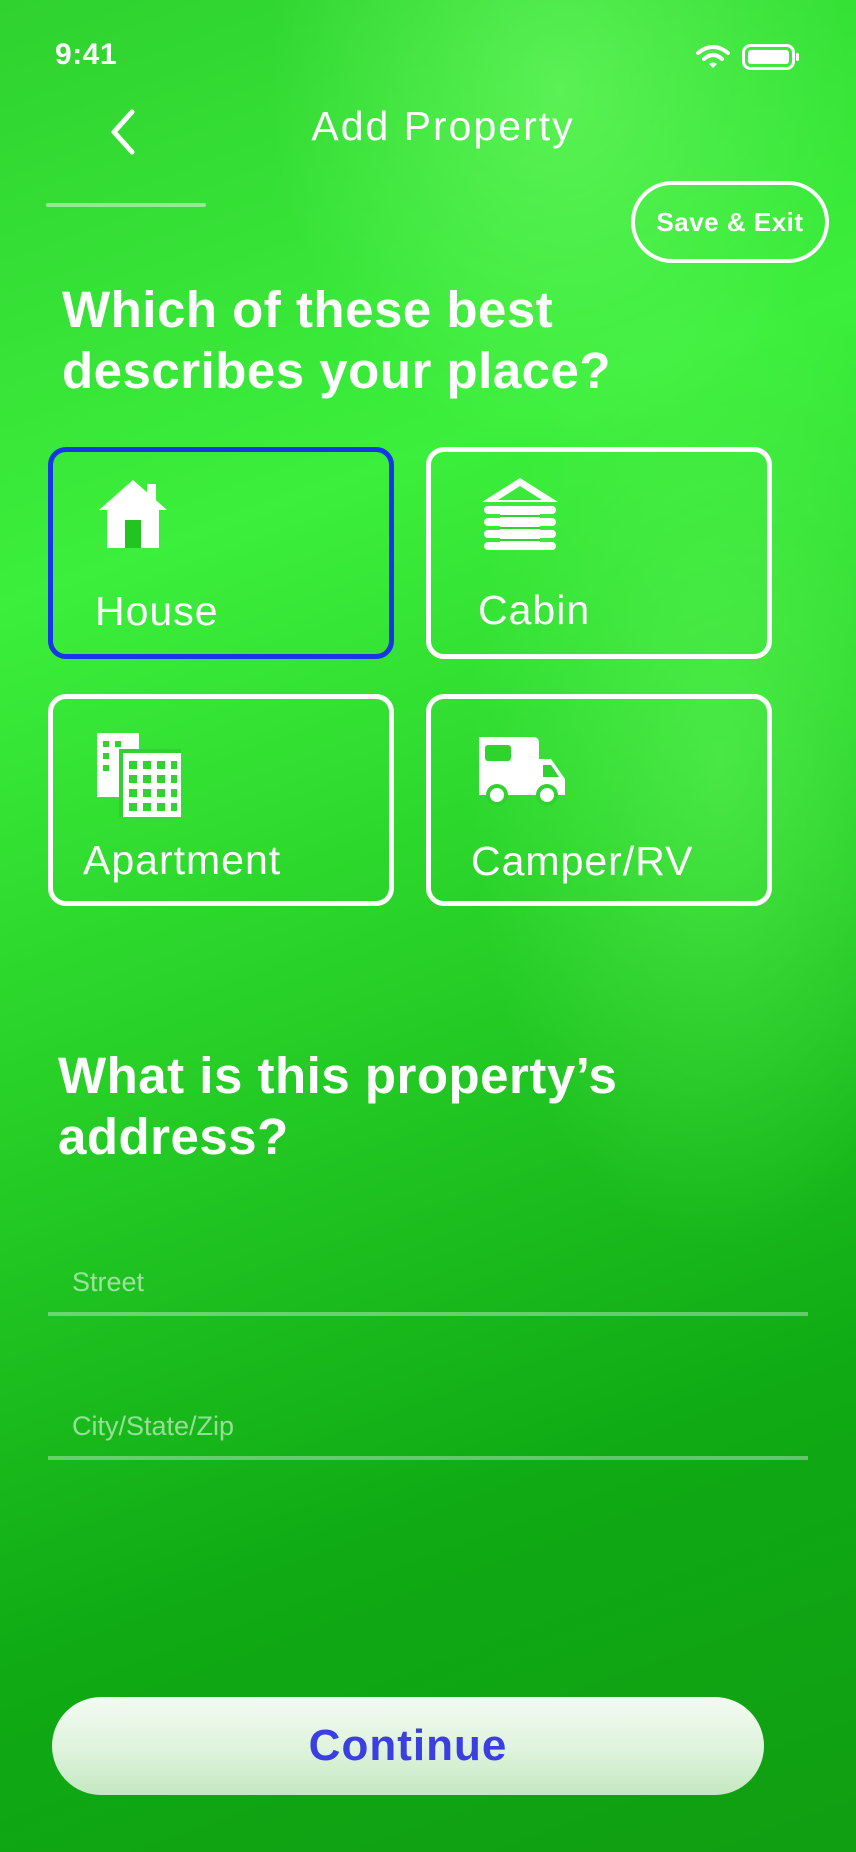 The height and width of the screenshot is (1852, 856). What do you see at coordinates (221, 553) in the screenshot?
I see `property-type-house-card: House` at bounding box center [221, 553].